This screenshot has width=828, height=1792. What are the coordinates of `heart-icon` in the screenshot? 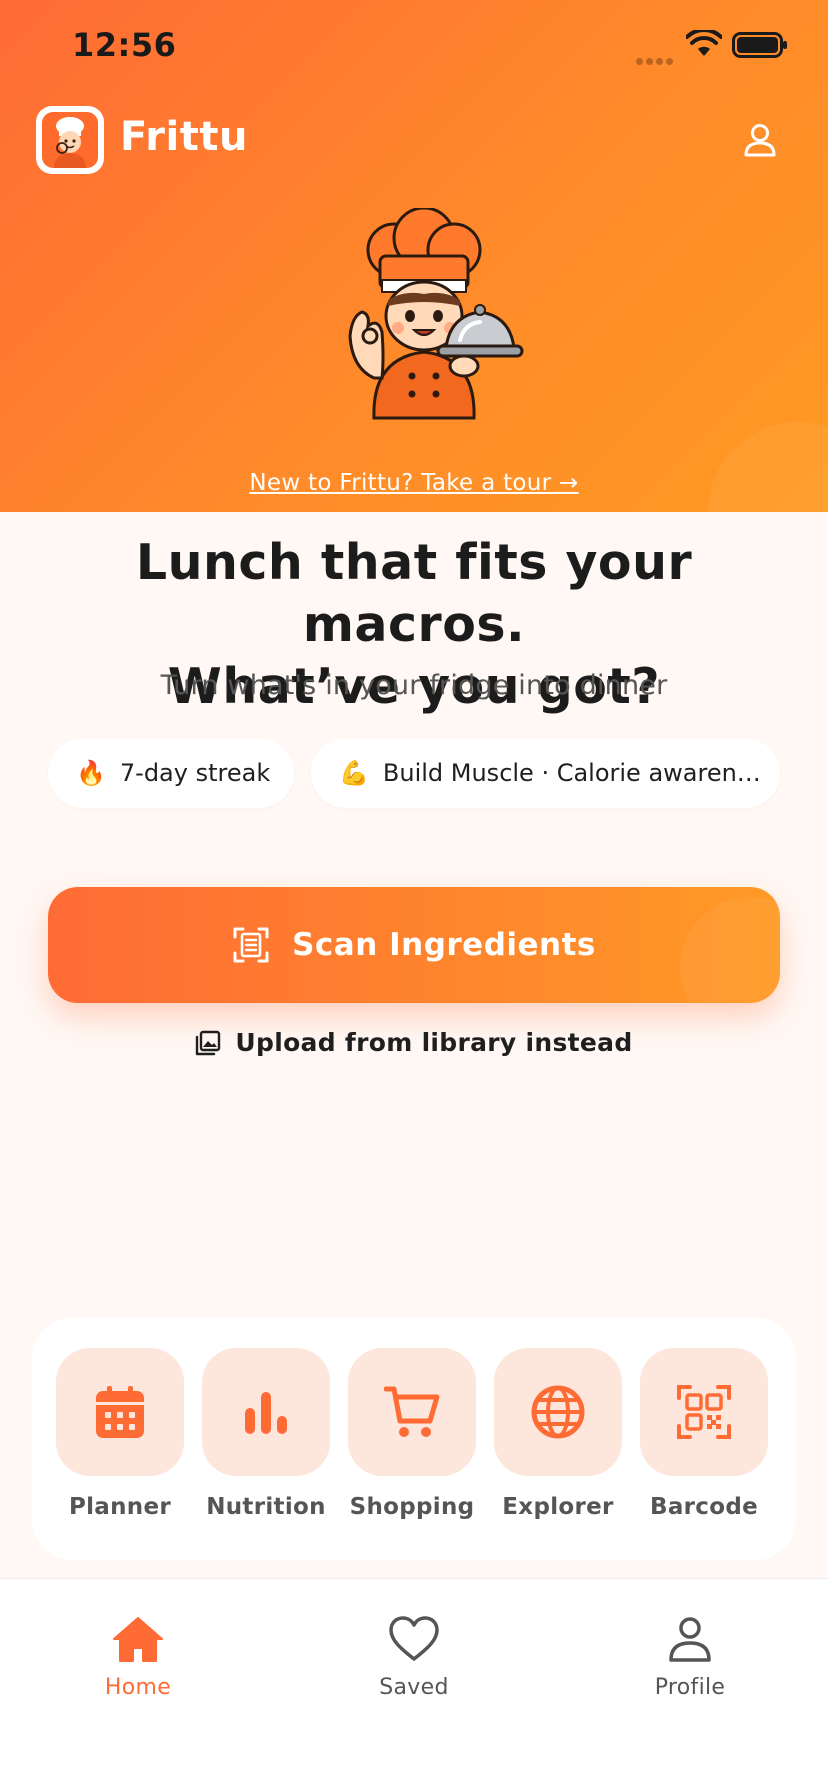 It's located at (414, 1638).